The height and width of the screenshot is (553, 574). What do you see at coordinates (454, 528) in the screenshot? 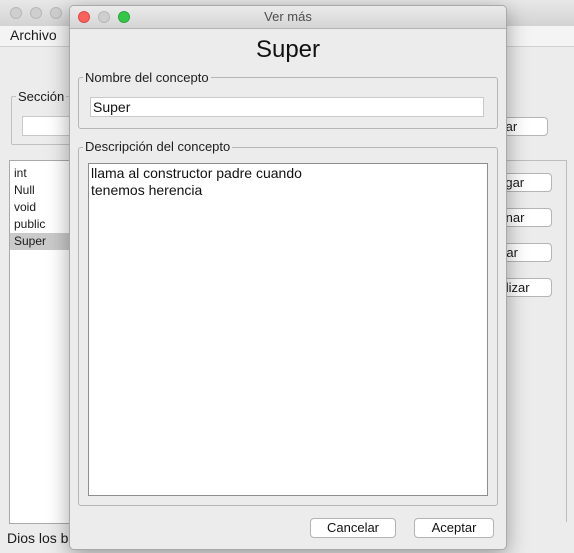
I see `accept-button: Aceptar` at bounding box center [454, 528].